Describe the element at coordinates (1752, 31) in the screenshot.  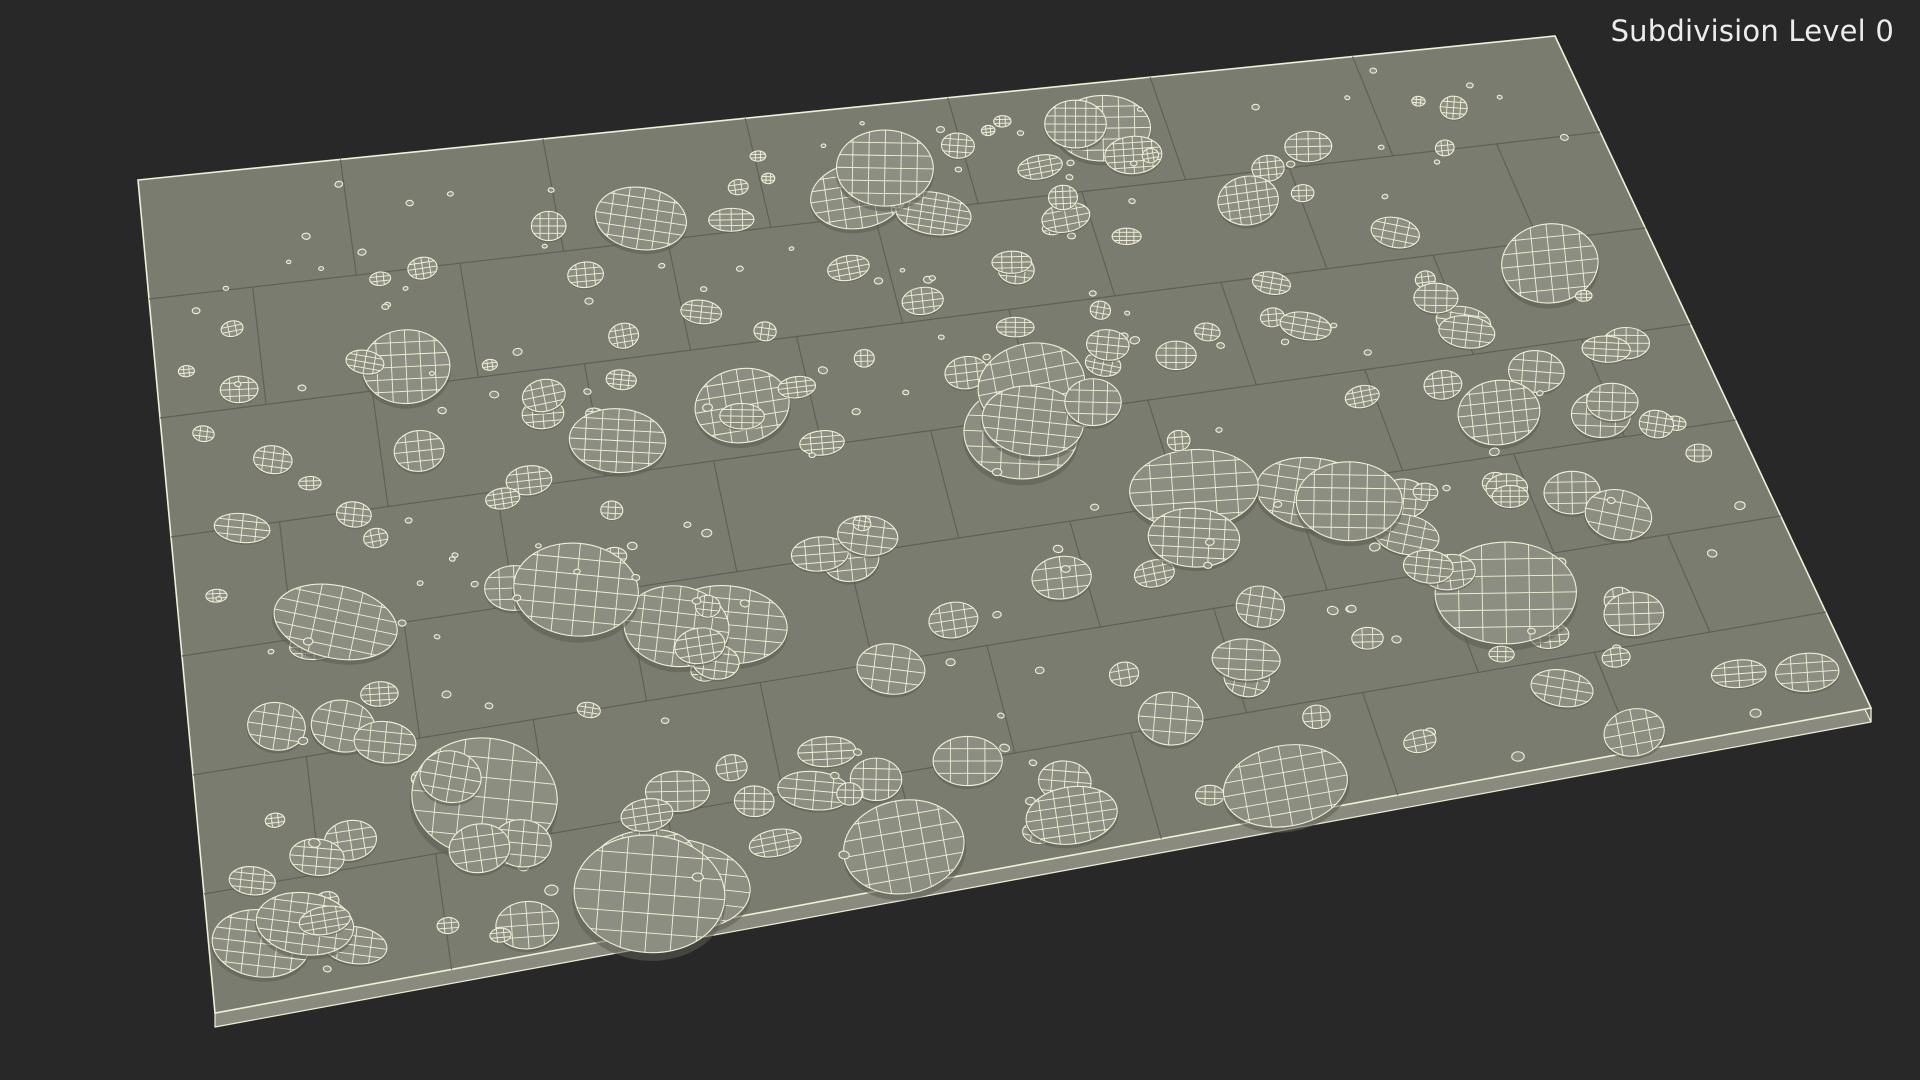
I see `subdivision-level-label: Subdivision Level 0` at that location.